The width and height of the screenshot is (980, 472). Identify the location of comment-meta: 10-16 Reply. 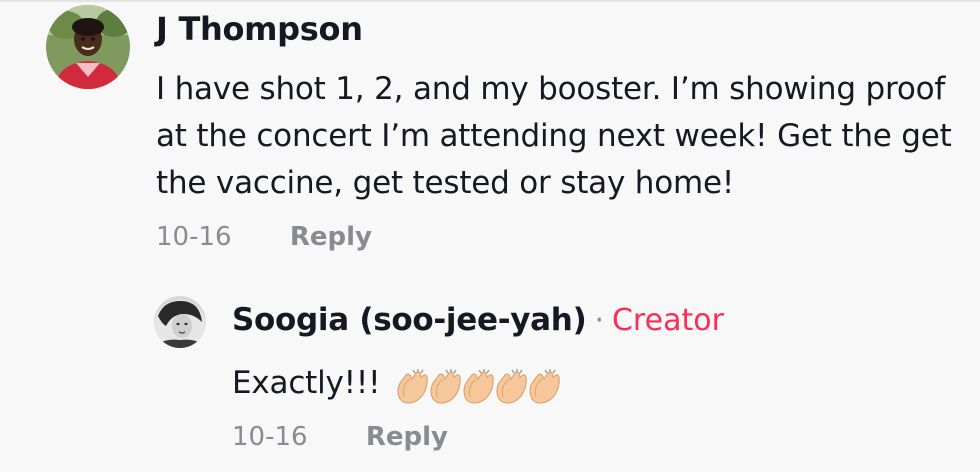
(264, 237).